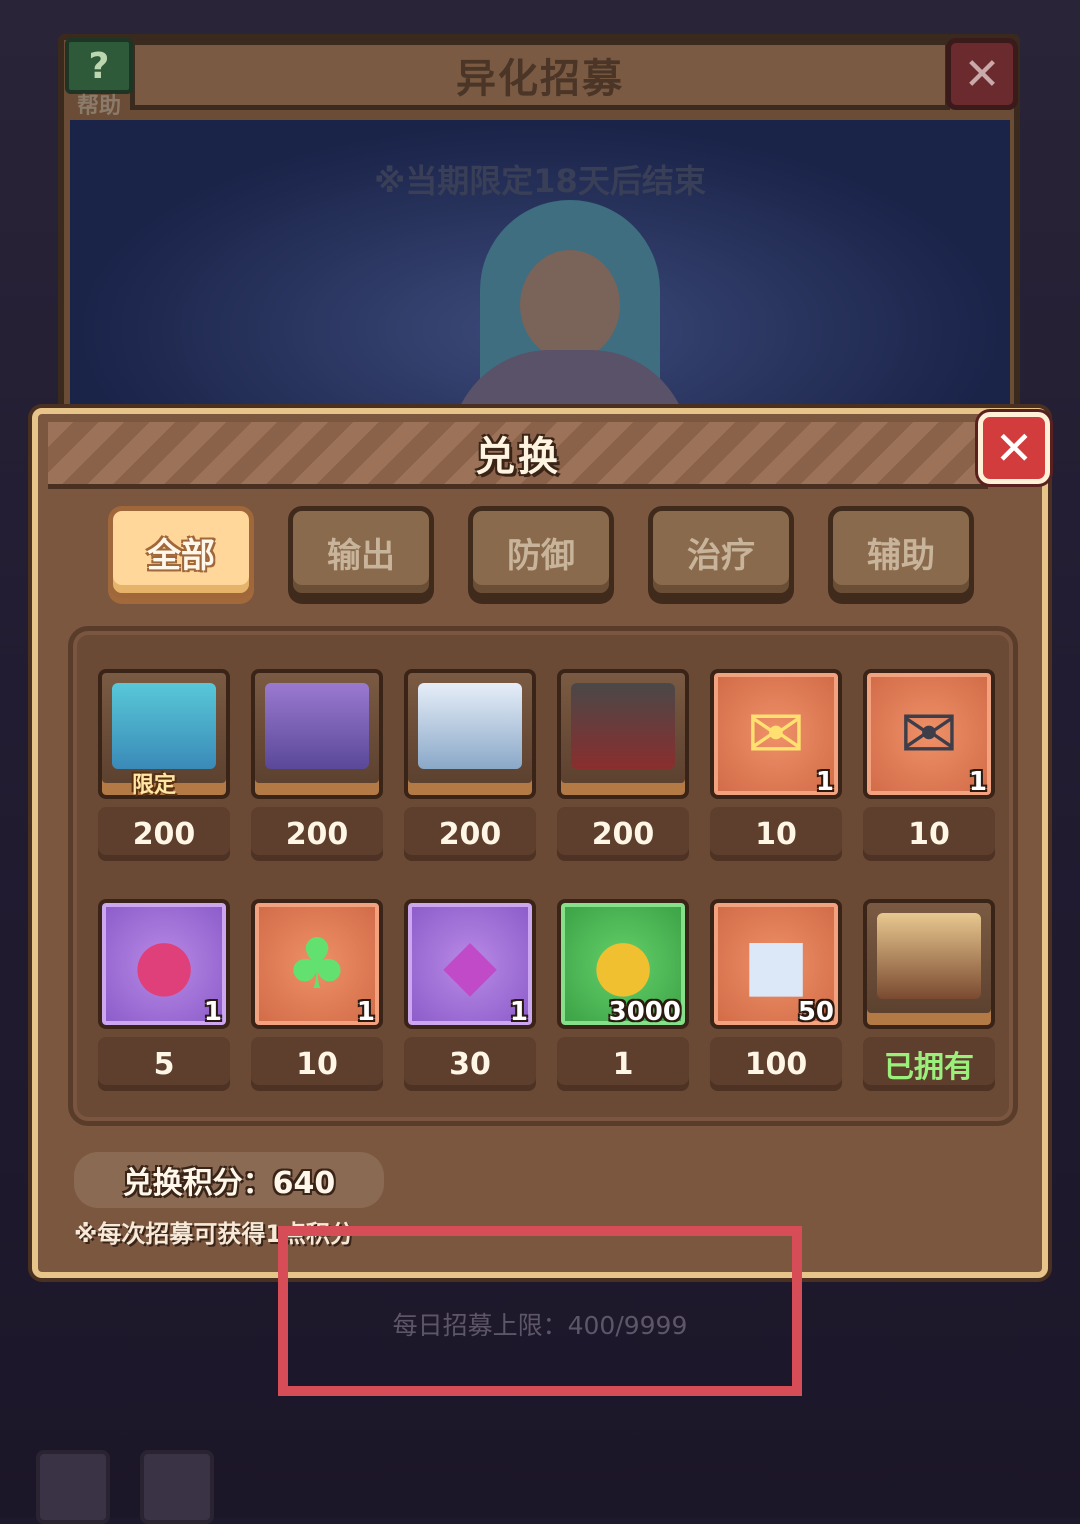 This screenshot has height=1524, width=1080. What do you see at coordinates (644, 1012) in the screenshot?
I see `item-quantity: 3000` at bounding box center [644, 1012].